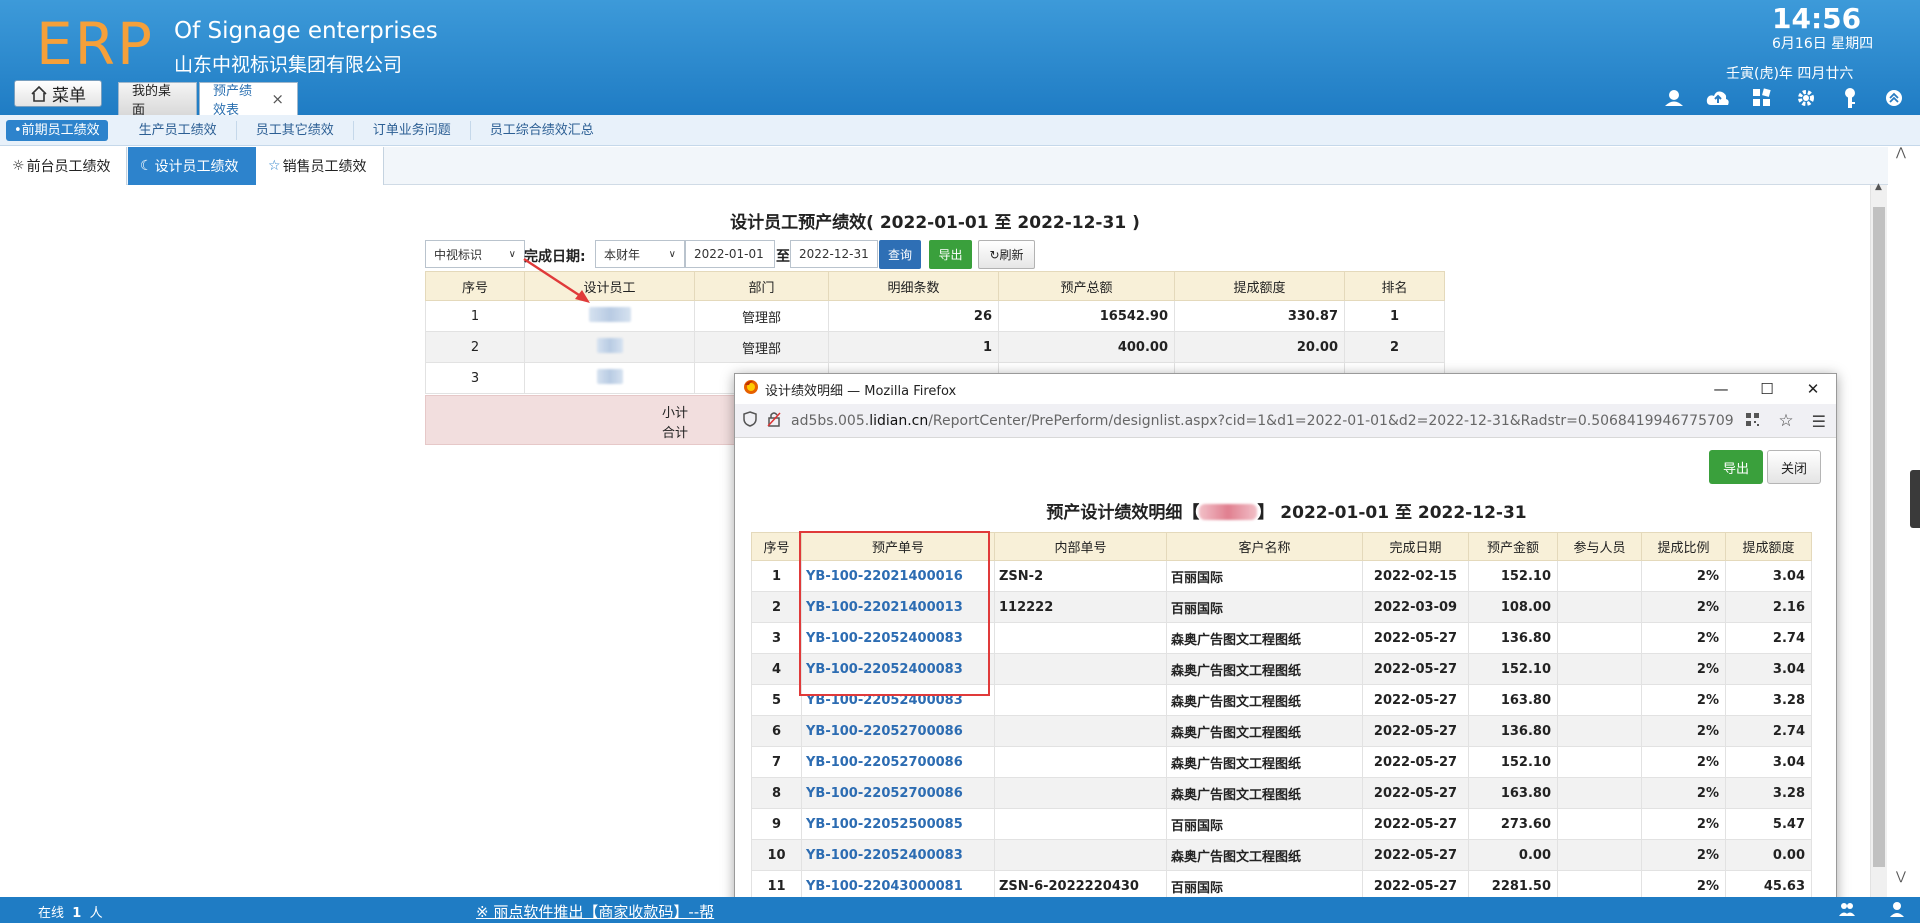  Describe the element at coordinates (412, 130) in the screenshot. I see `nav-order-business-issues: 订单业务问题` at that location.